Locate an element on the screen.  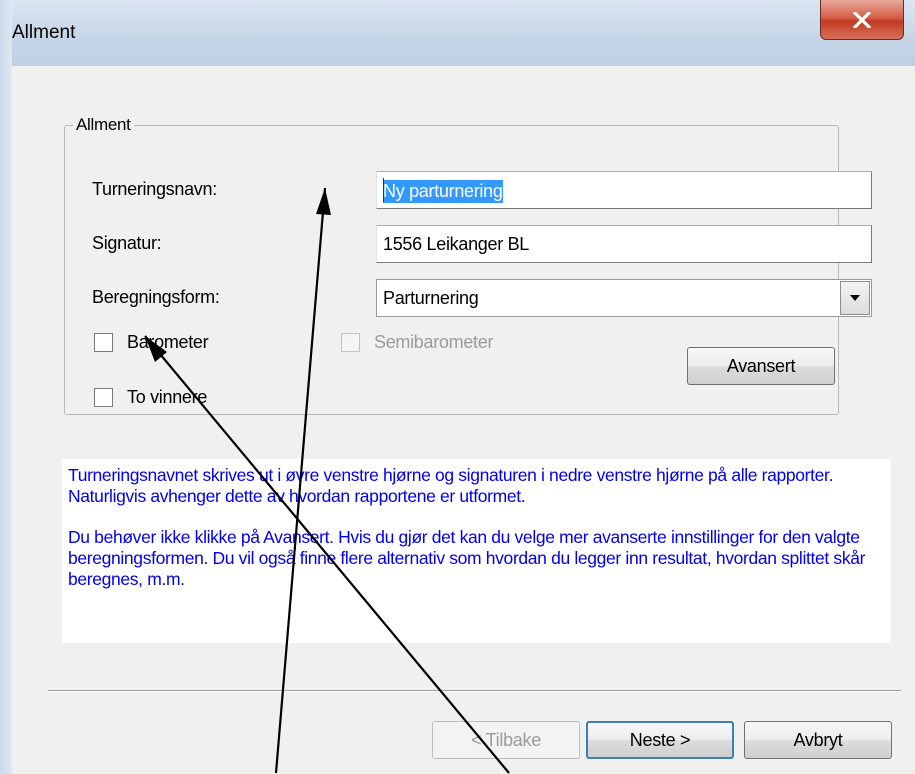
semibarometer-checkbox: Semibarometer is located at coordinates (417, 342).